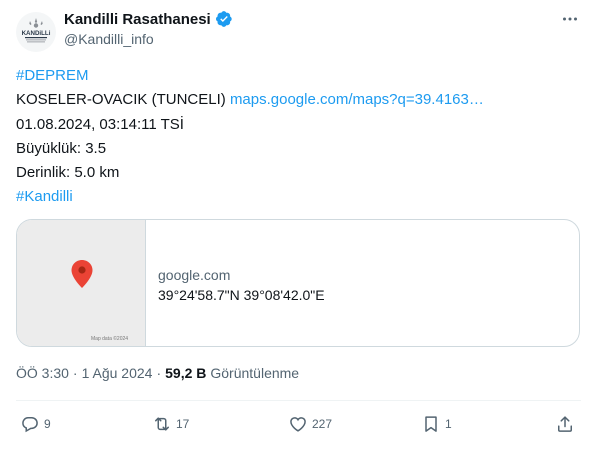 Image resolution: width=597 pixels, height=450 pixels. Describe the element at coordinates (431, 424) in the screenshot. I see `bookmark-icon` at that location.